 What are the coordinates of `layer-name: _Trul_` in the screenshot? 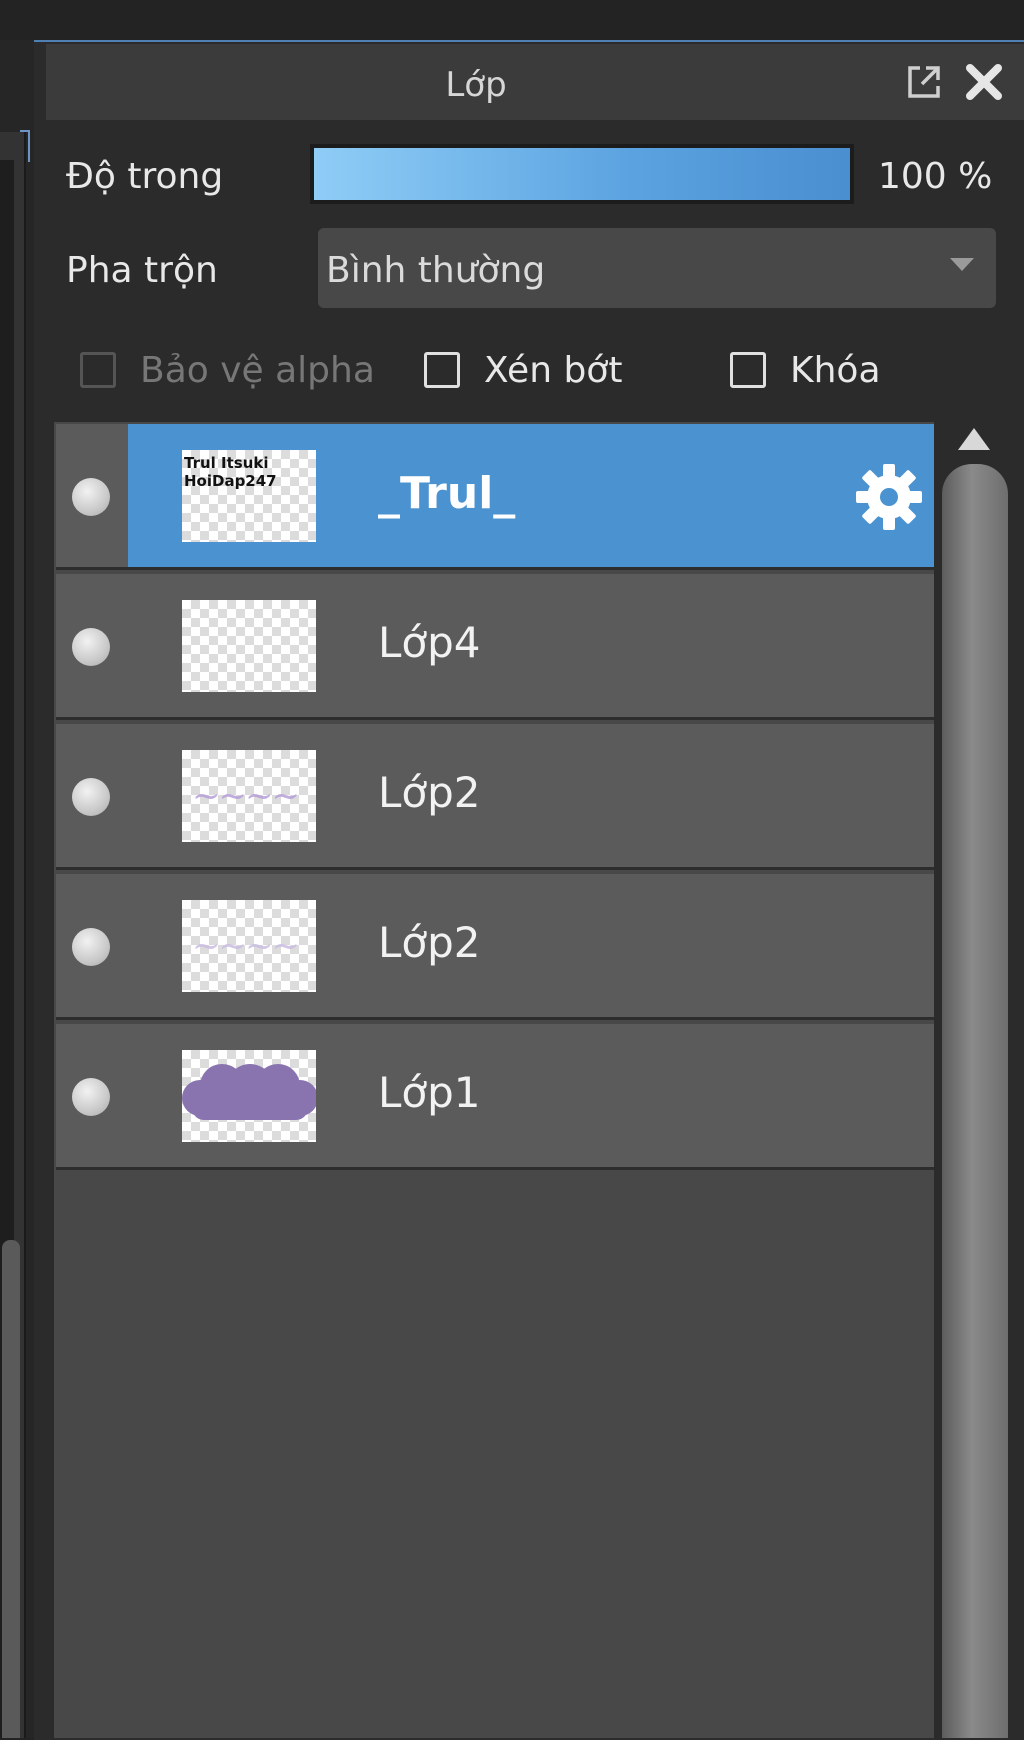 It's located at (447, 493).